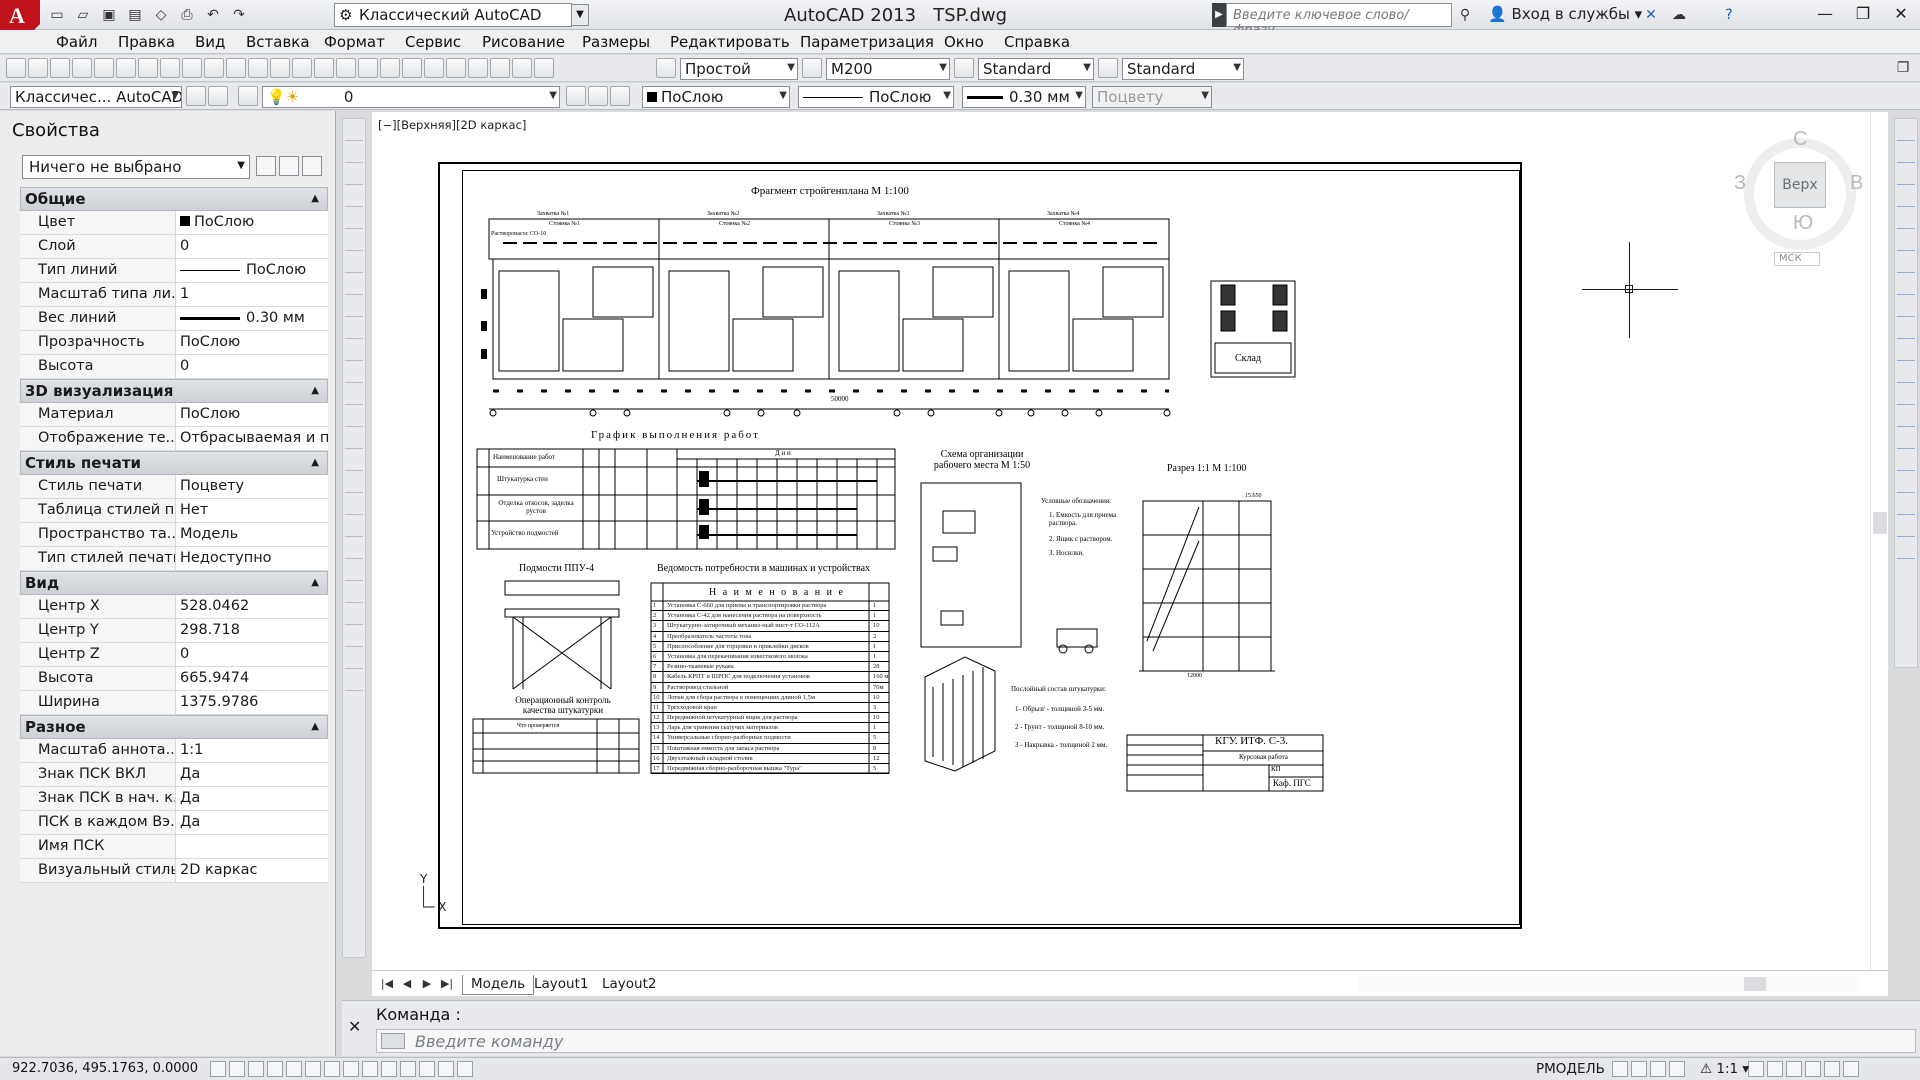 The image size is (1920, 1080). What do you see at coordinates (1800, 139) in the screenshot?
I see `viewcube-north: С` at bounding box center [1800, 139].